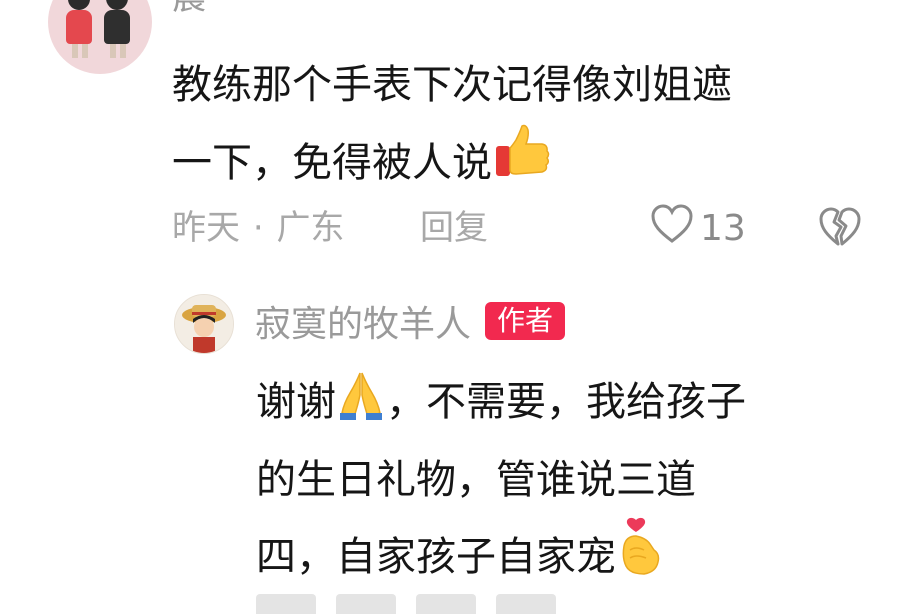  Describe the element at coordinates (566, 604) in the screenshot. I see `next-meta-row-cut` at that location.